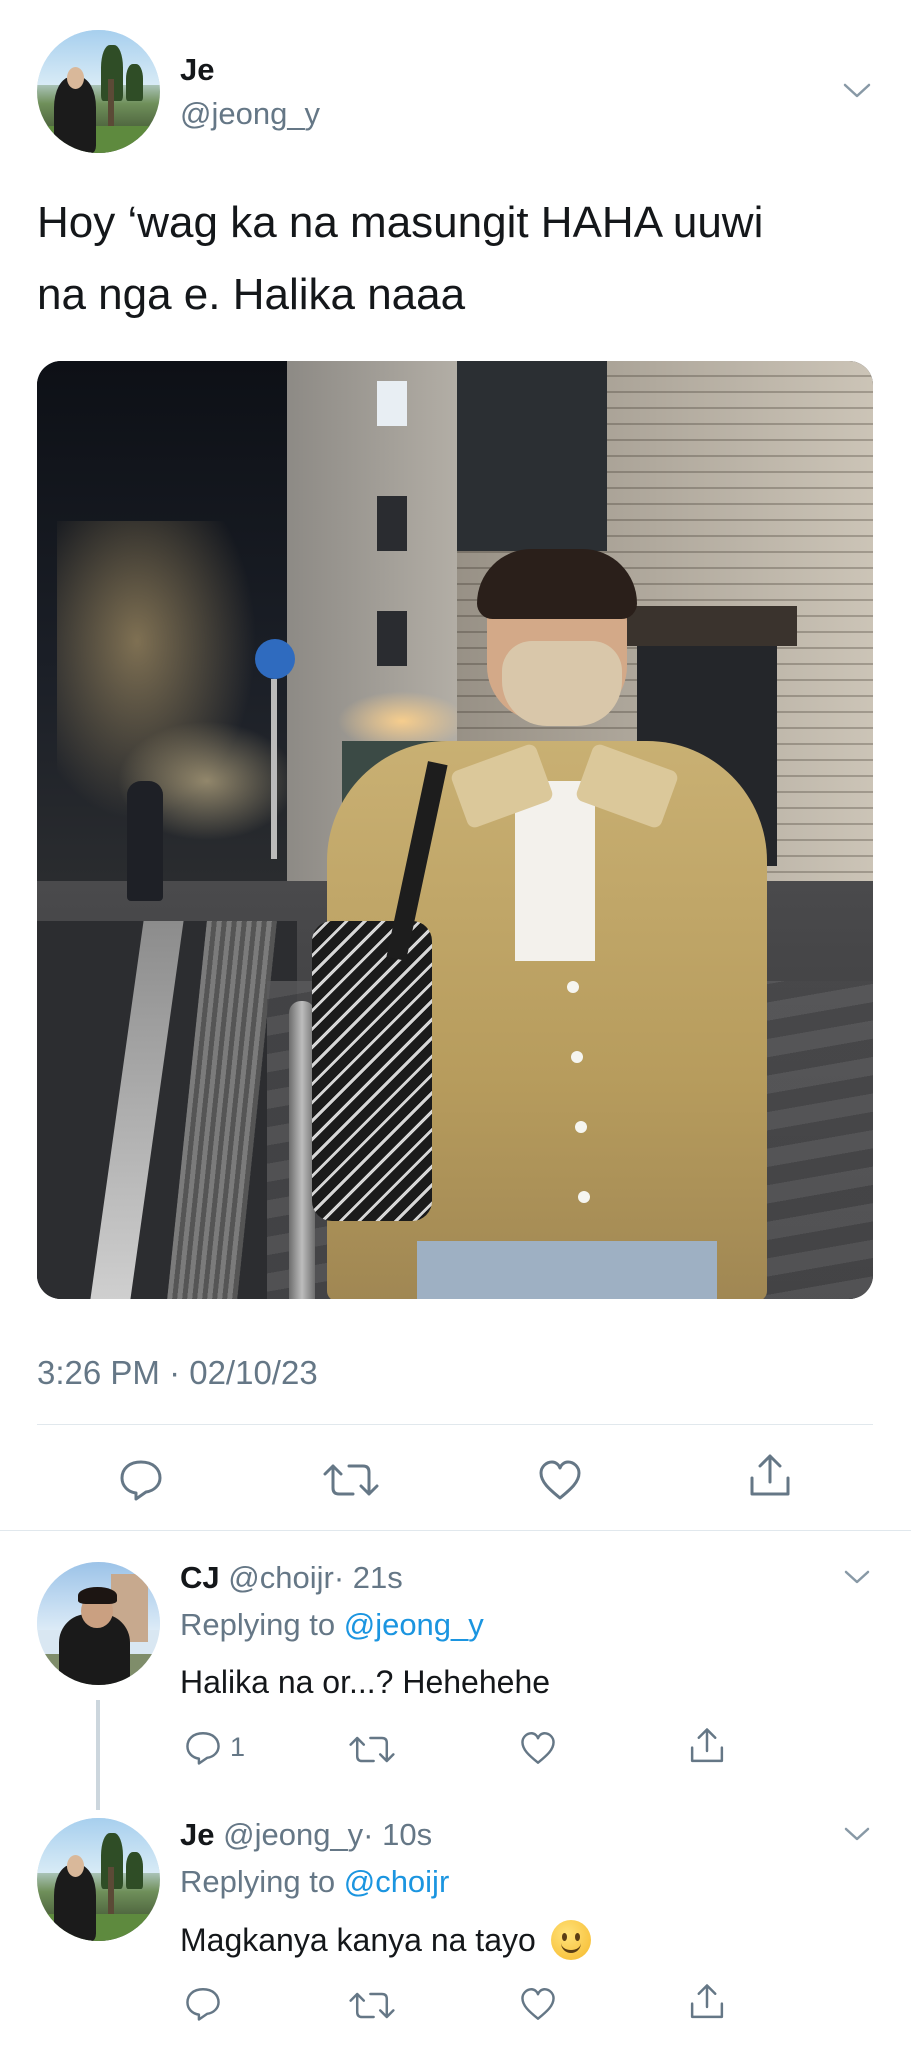 The width and height of the screenshot is (911, 2048). What do you see at coordinates (455, 1424) in the screenshot?
I see `divider` at bounding box center [455, 1424].